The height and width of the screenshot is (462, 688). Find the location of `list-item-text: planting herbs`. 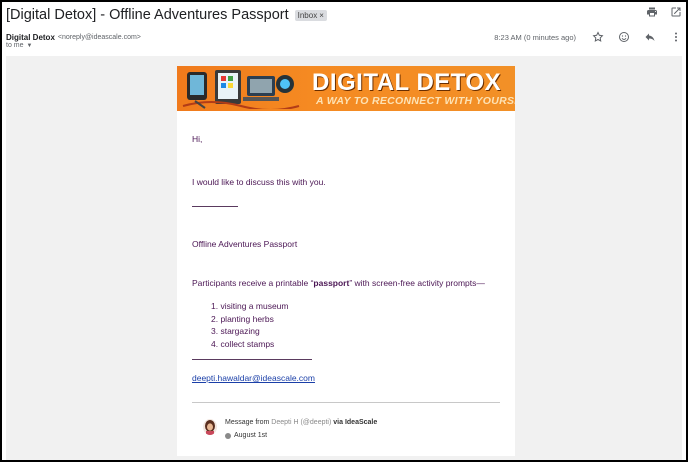

list-item-text: planting herbs is located at coordinates (247, 318).